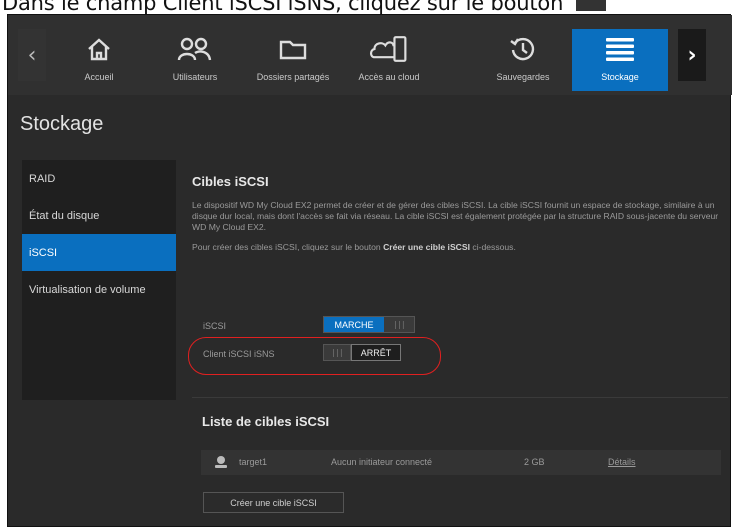 The width and height of the screenshot is (737, 527). What do you see at coordinates (534, 462) in the screenshot?
I see `target-size: 2 GB` at bounding box center [534, 462].